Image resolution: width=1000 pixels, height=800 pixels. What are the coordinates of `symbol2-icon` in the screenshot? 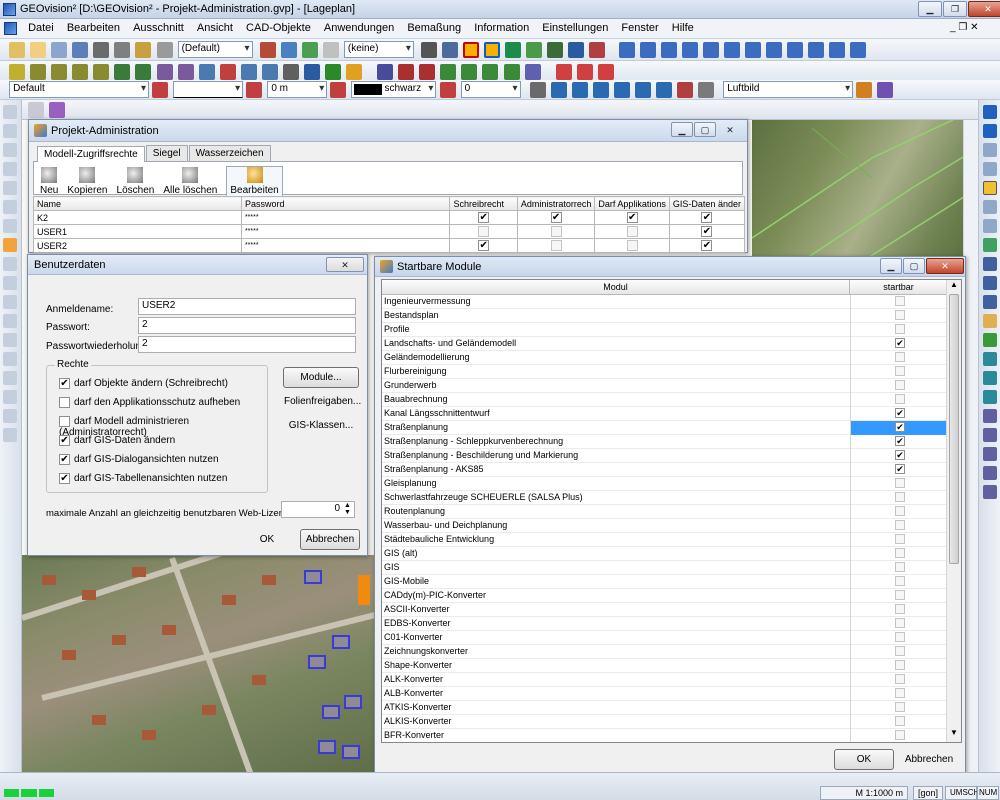 It's located at (185, 72).